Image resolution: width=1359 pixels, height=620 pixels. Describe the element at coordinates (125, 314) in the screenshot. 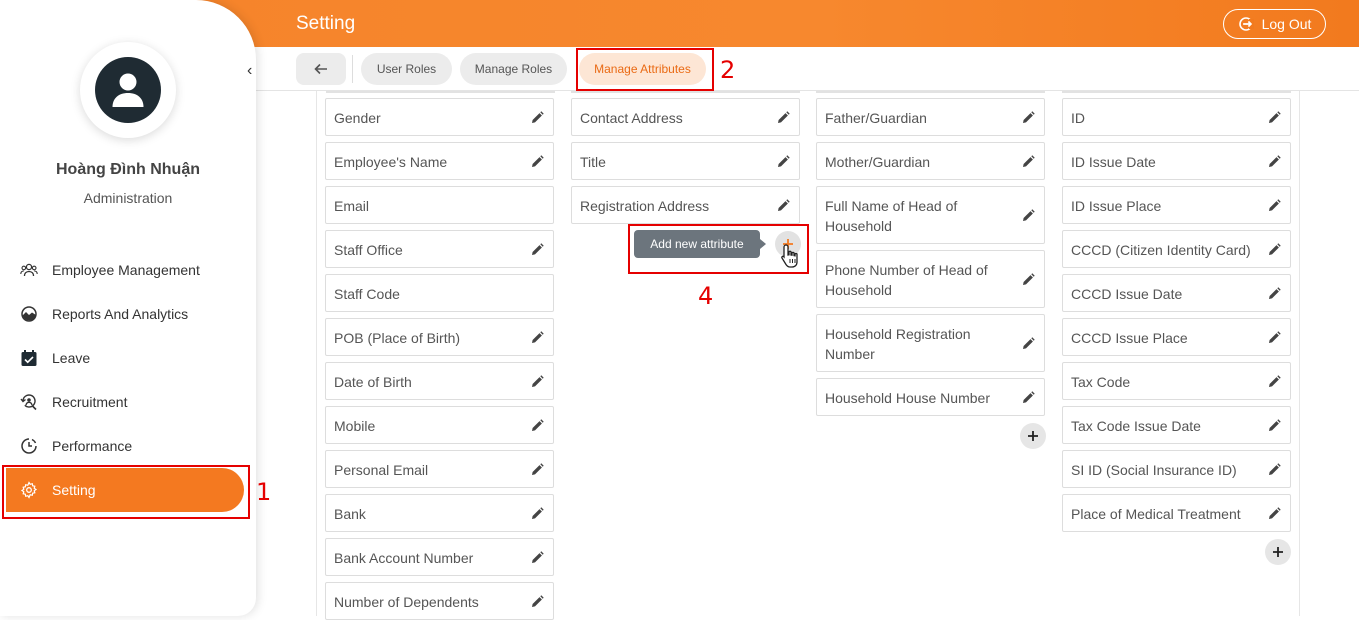

I see `sidebar-item-reports-and-analytics: Reports And Analytics` at that location.